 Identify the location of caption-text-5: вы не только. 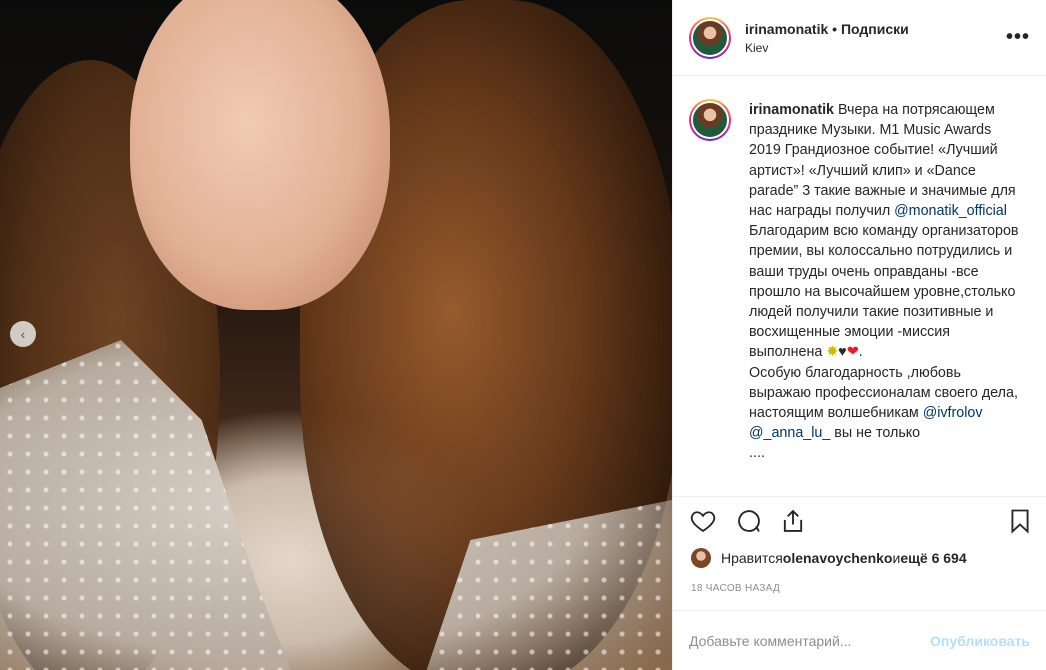
(875, 433).